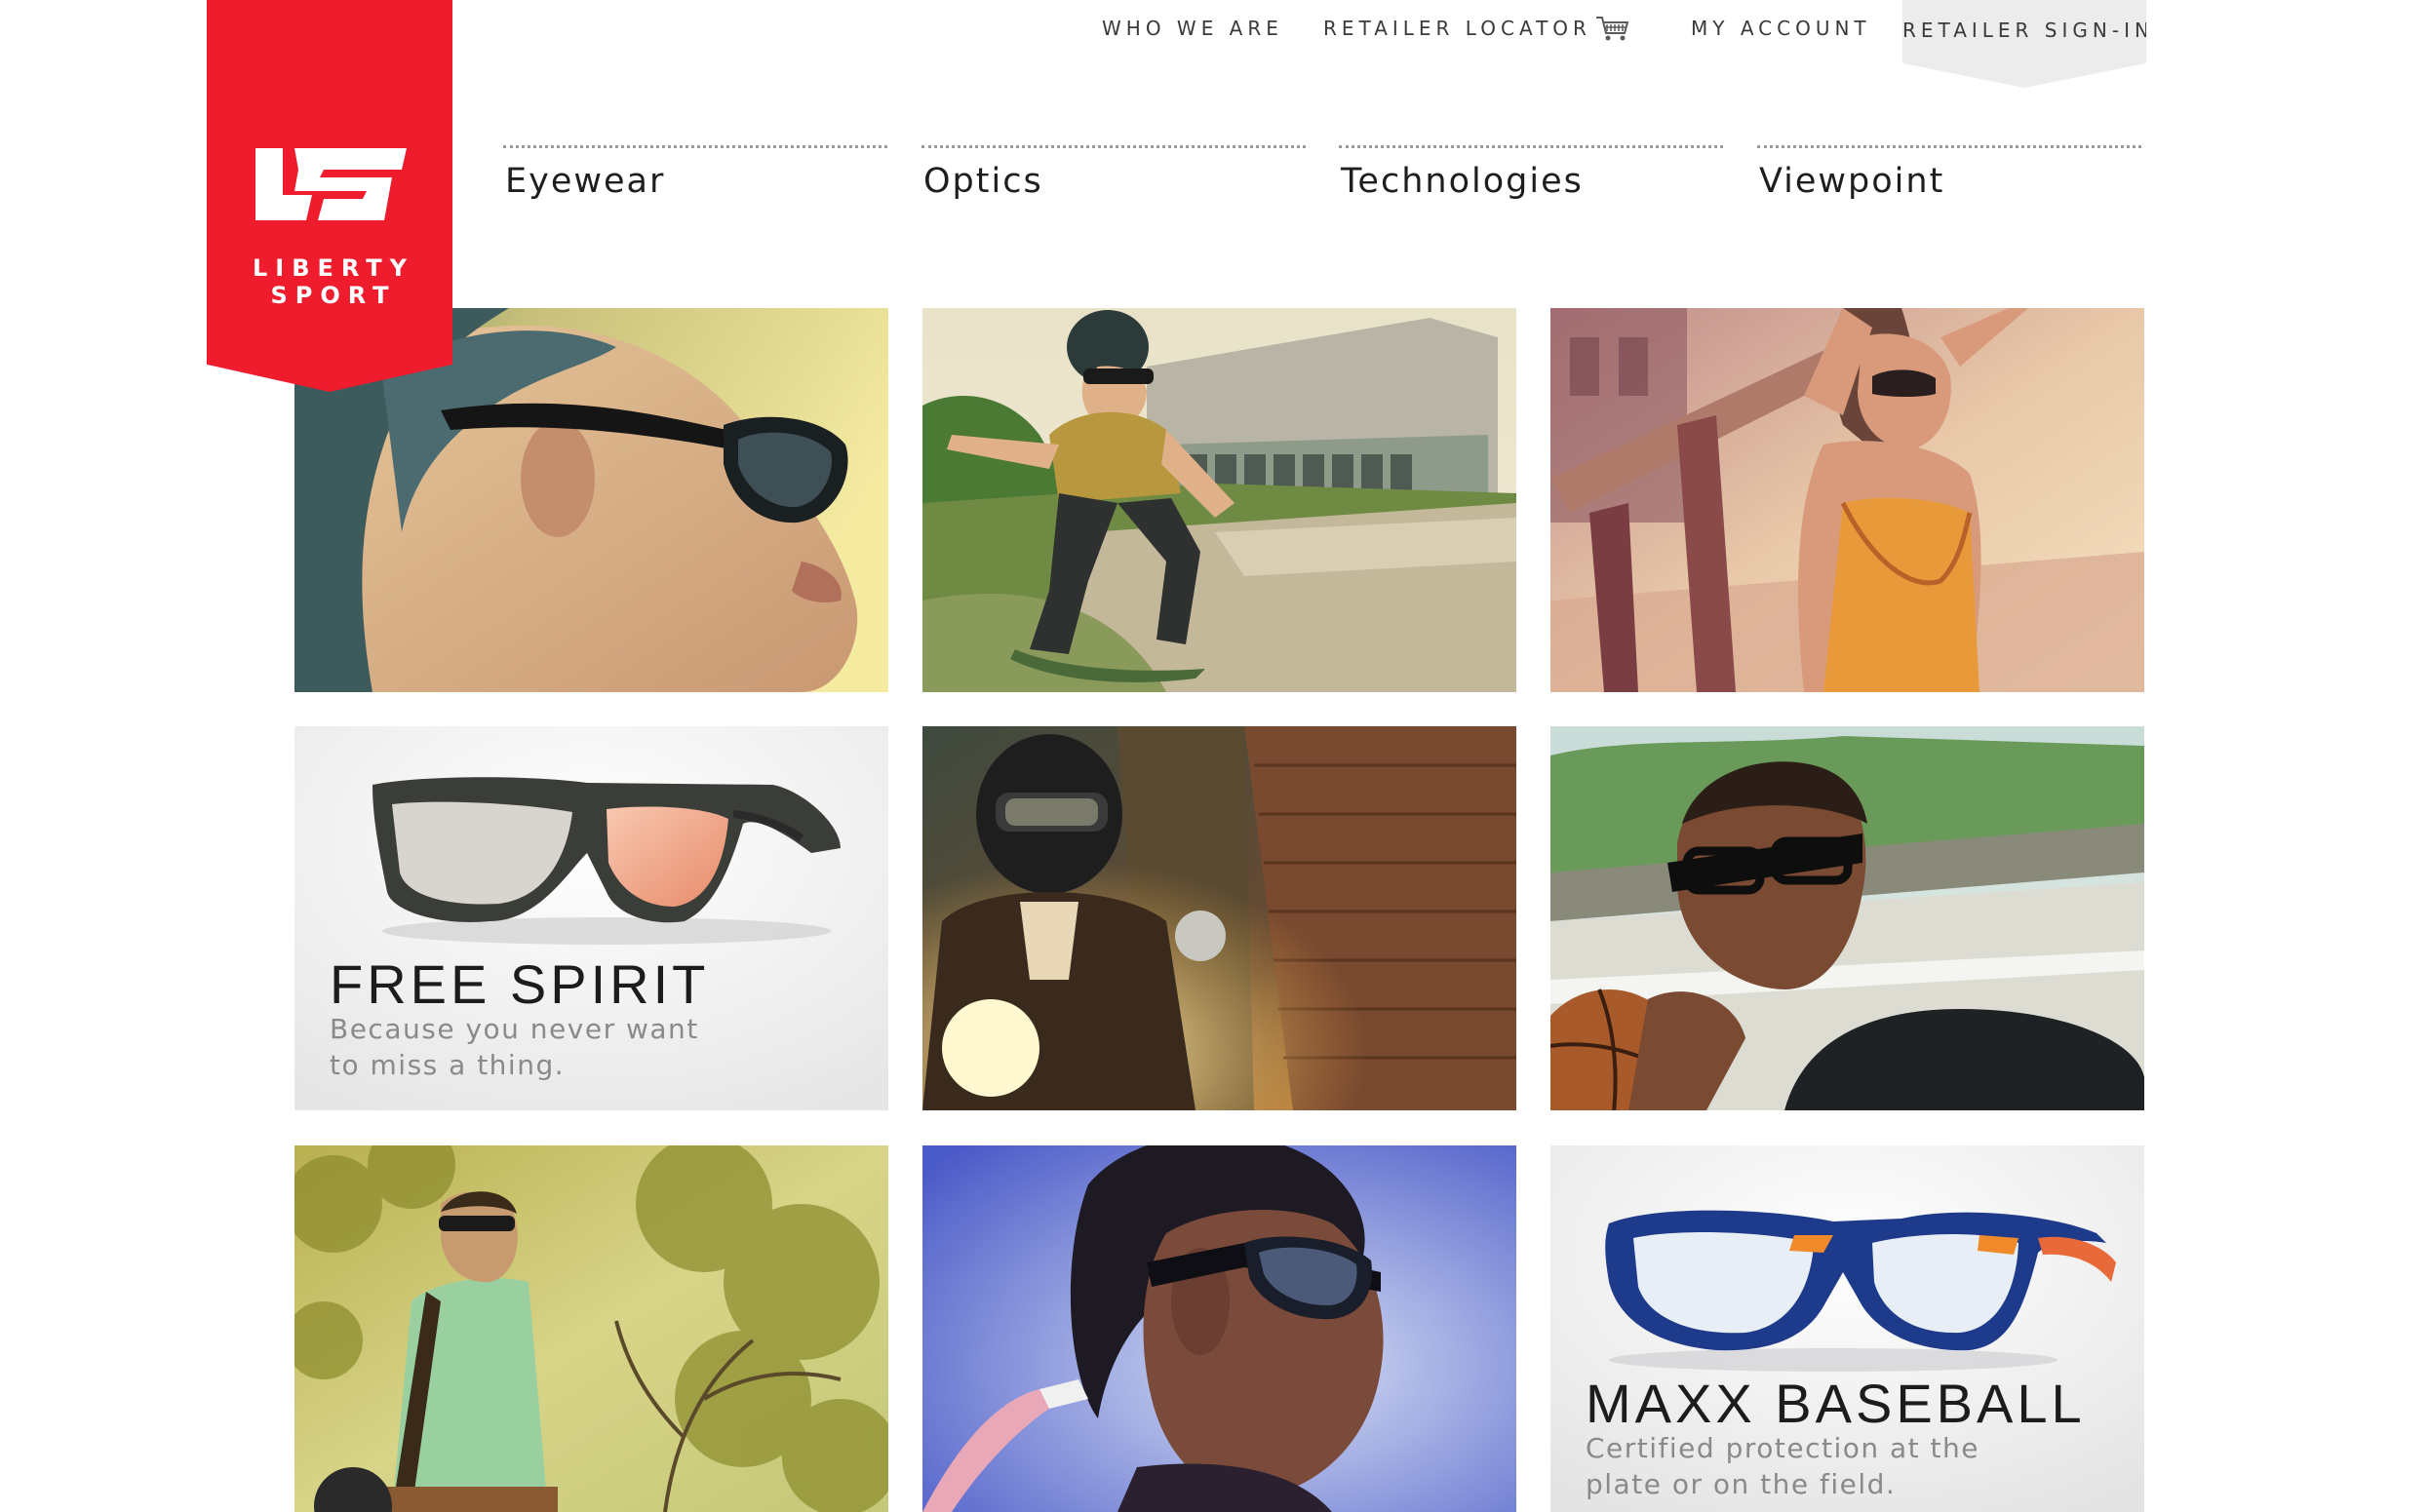 The image size is (2430, 1512). I want to click on nav-item-viewpoint: Viewpoint, so click(1949, 174).